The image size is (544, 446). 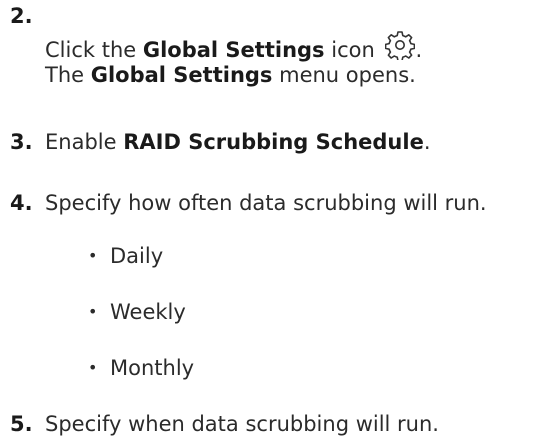 I want to click on step-2-text-post: icon, so click(x=349, y=50).